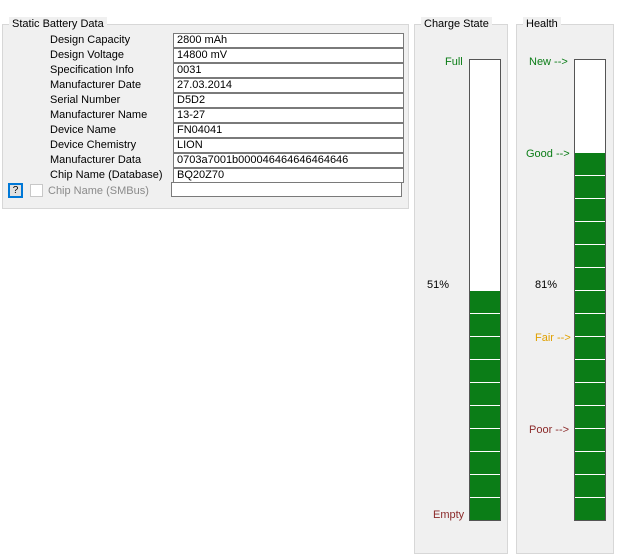 The width and height of the screenshot is (621, 554). What do you see at coordinates (106, 175) in the screenshot?
I see `battery-data-label: Chip Name (Database)` at bounding box center [106, 175].